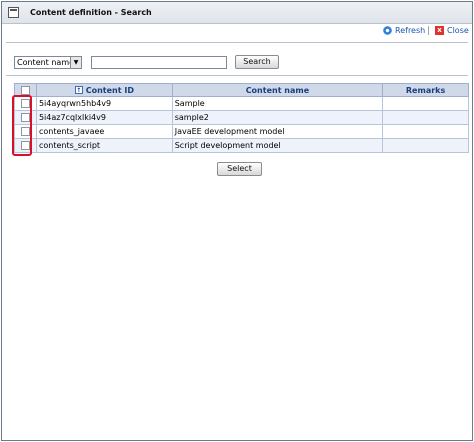 The height and width of the screenshot is (442, 474). I want to click on cell-content-name: Sample, so click(277, 103).